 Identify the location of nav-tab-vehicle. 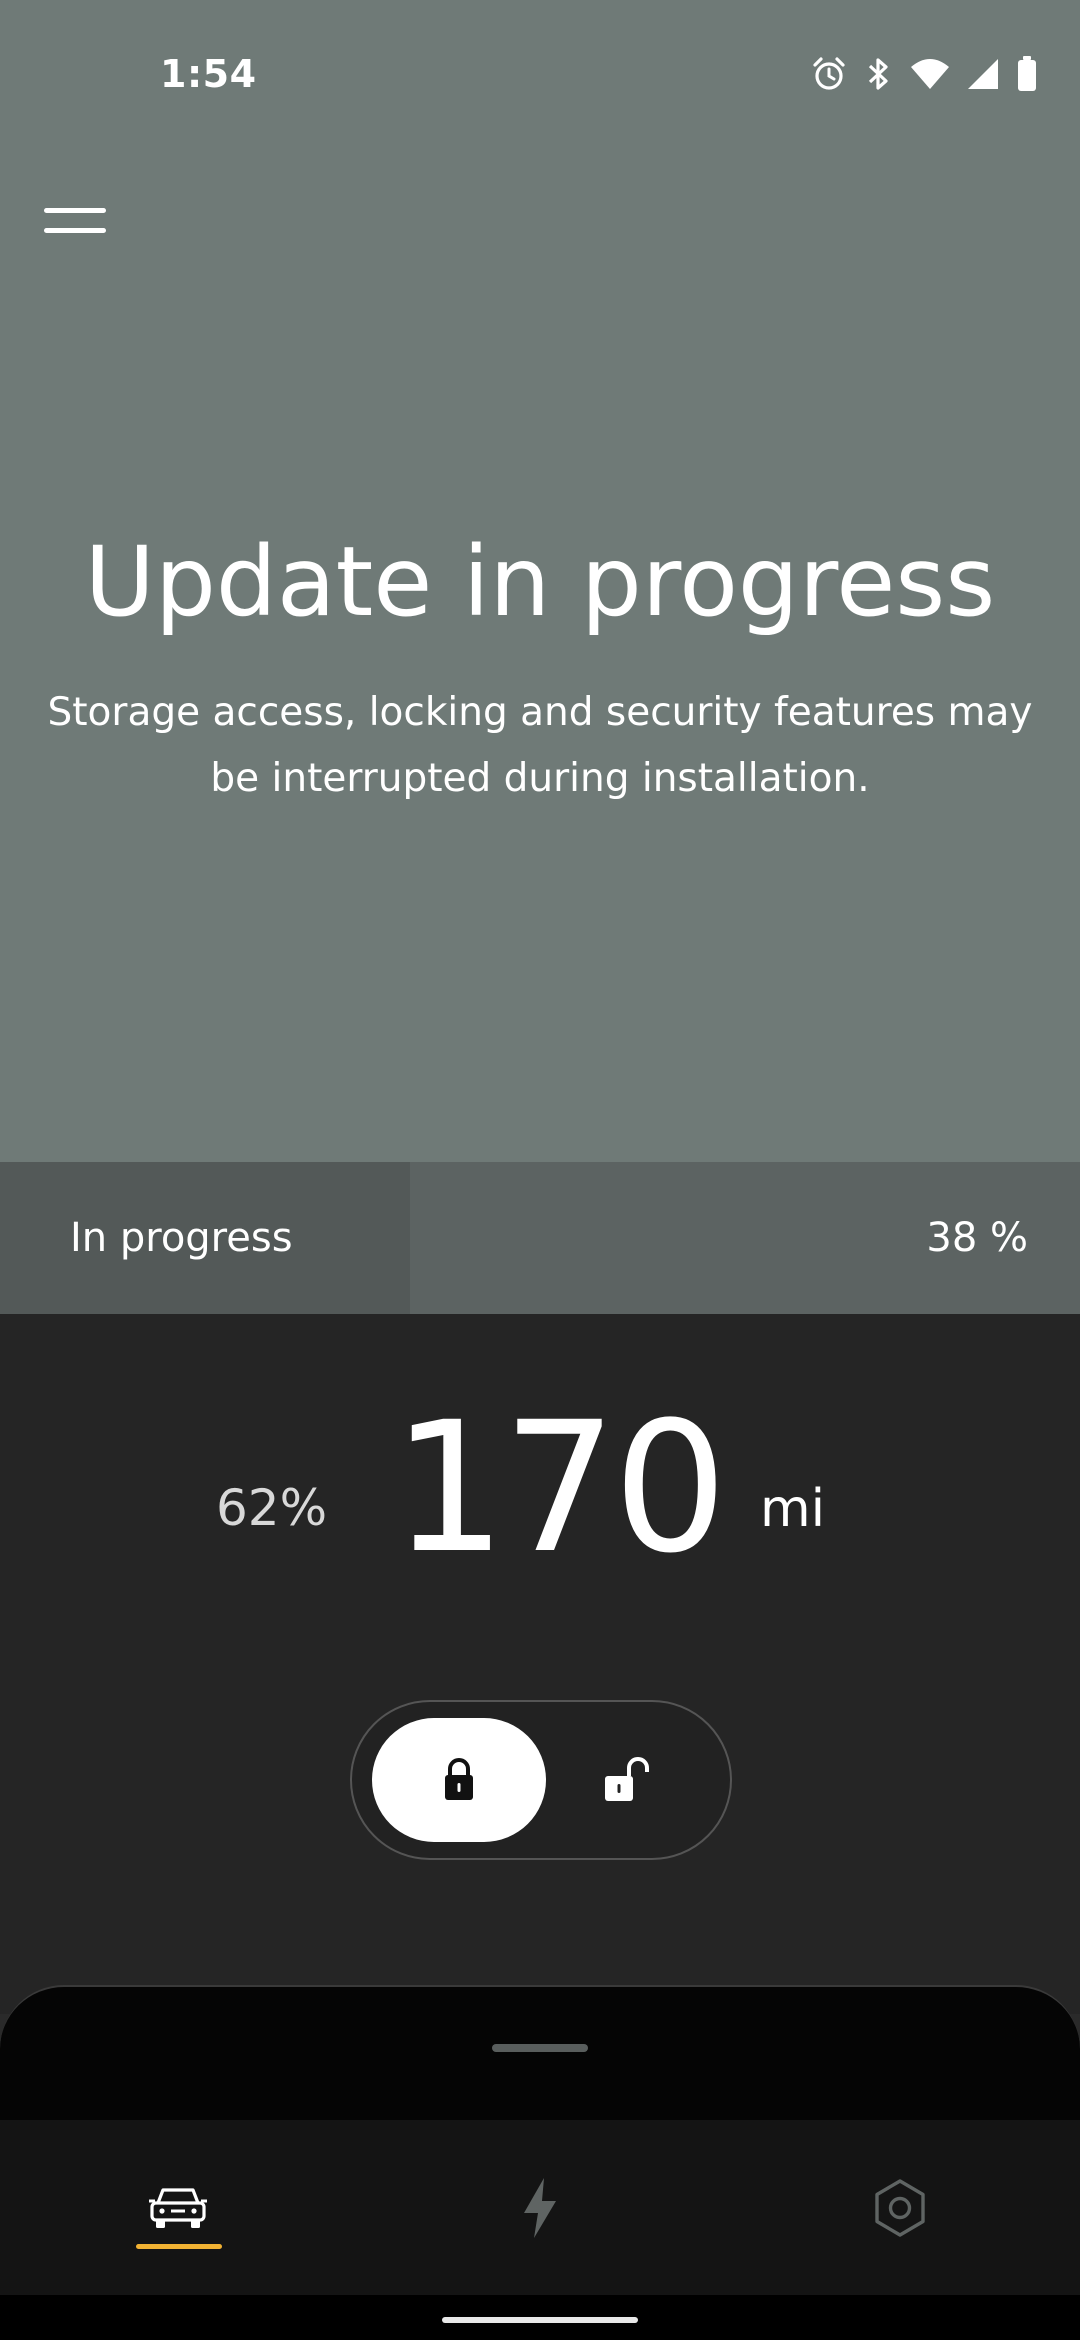
(178, 2207).